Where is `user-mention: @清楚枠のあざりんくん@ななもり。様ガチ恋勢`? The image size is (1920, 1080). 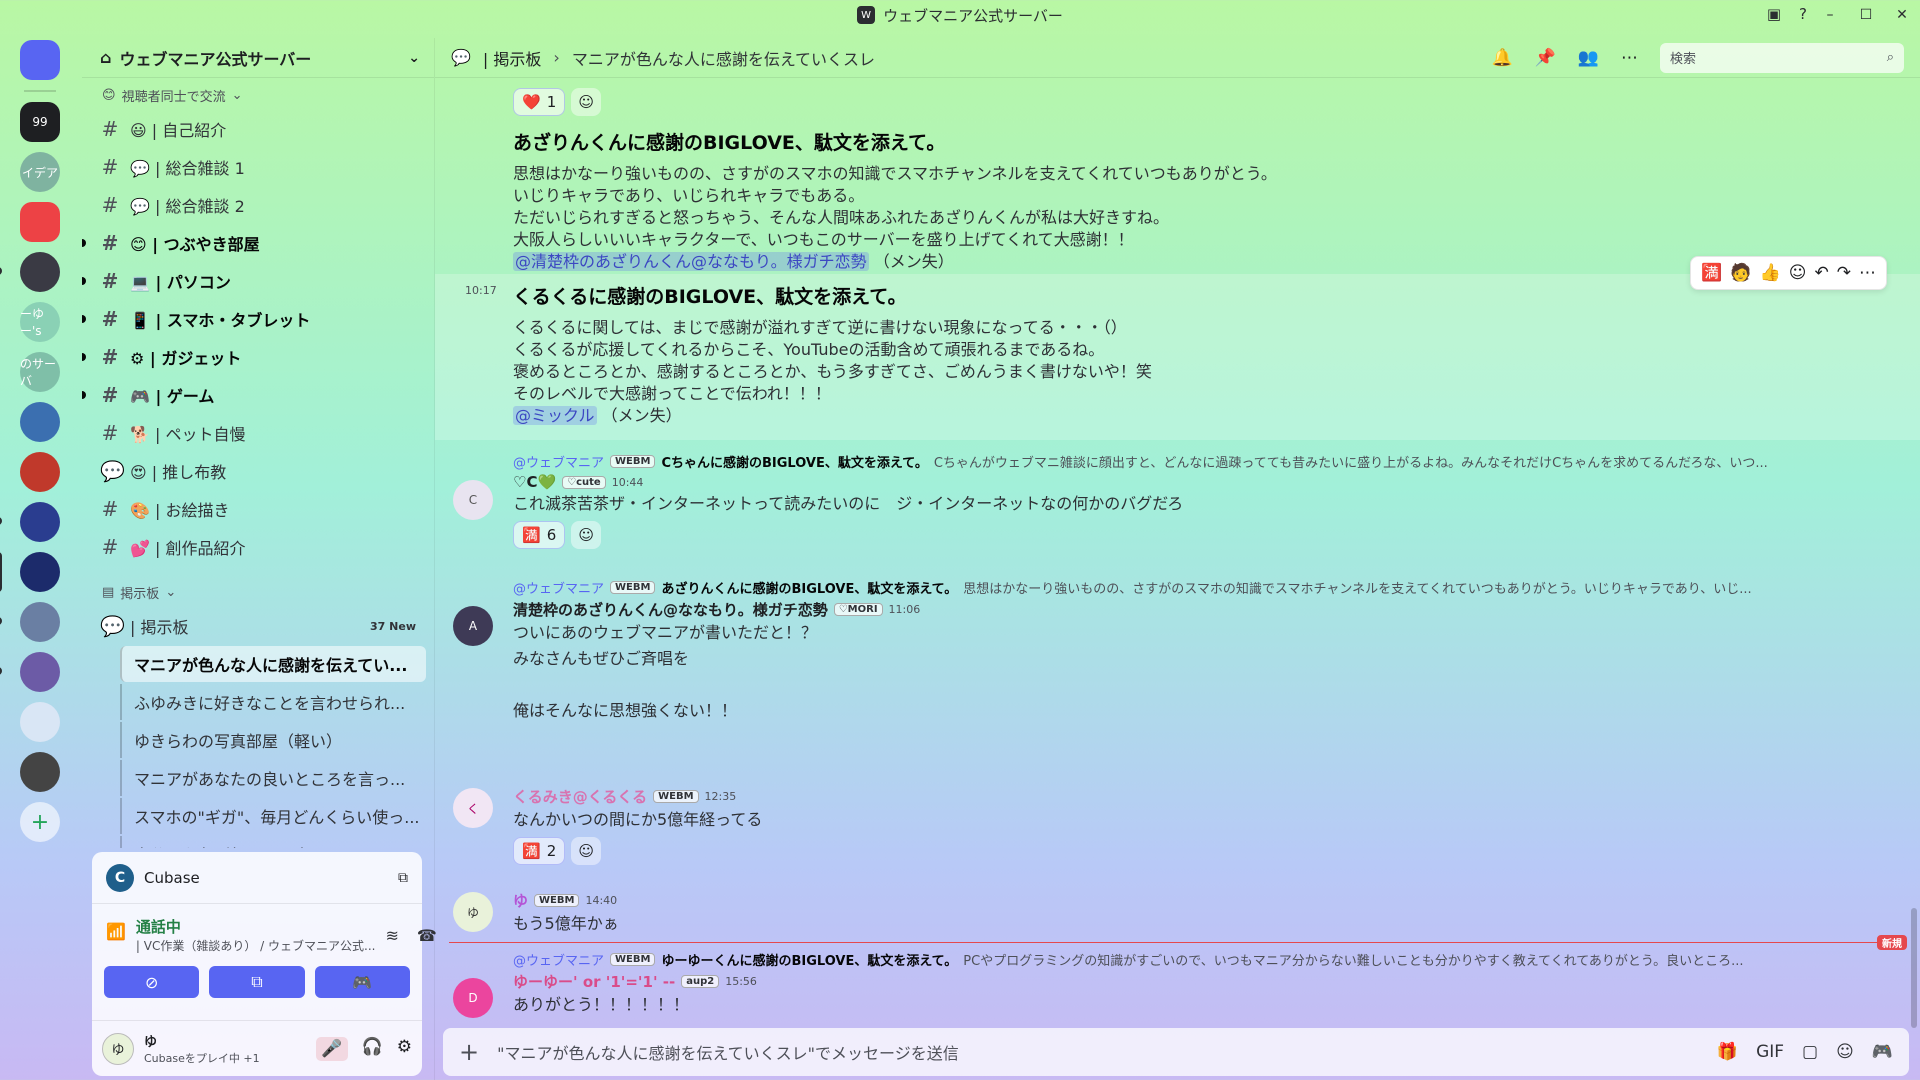
user-mention: @清楚枠のあざりんくん@ななもり。様ガチ恋勢 is located at coordinates (691, 261).